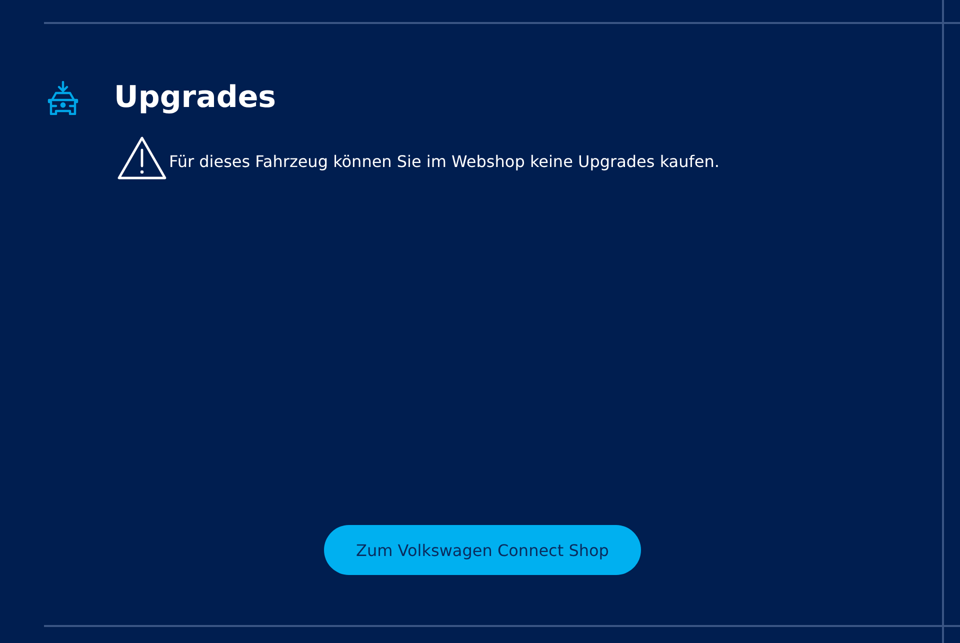  Describe the element at coordinates (63, 98) in the screenshot. I see `car-download-icon` at that location.